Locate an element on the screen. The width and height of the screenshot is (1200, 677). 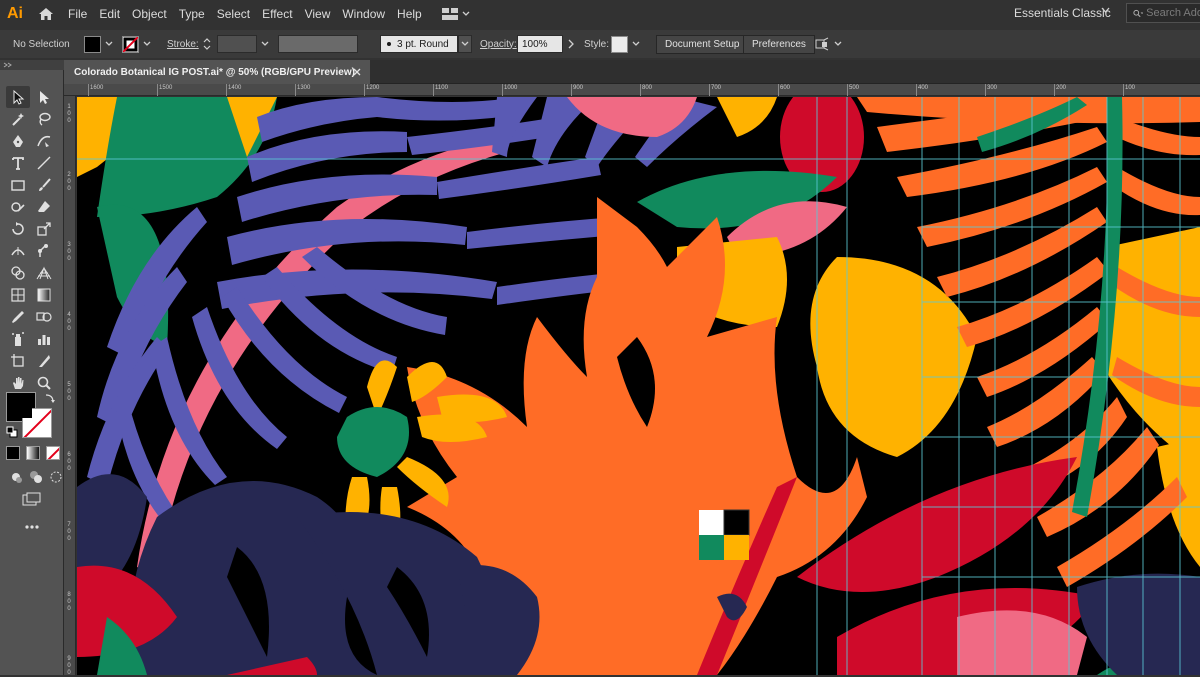
eraser-tool-icon is located at coordinates (44, 207).